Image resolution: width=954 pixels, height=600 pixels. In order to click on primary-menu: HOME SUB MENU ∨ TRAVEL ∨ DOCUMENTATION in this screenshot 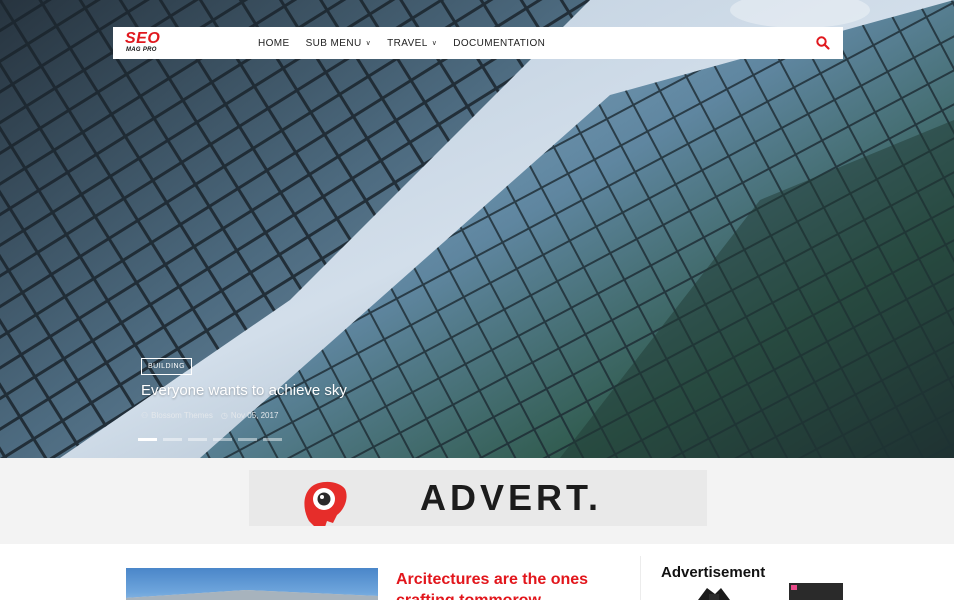, I will do `click(409, 43)`.